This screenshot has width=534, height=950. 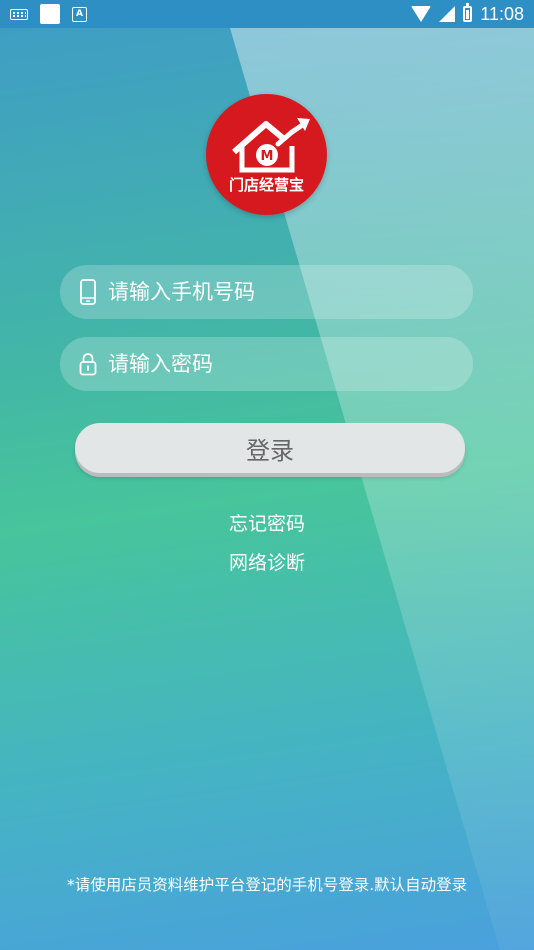 What do you see at coordinates (468, 12) in the screenshot?
I see `battery-icon` at bounding box center [468, 12].